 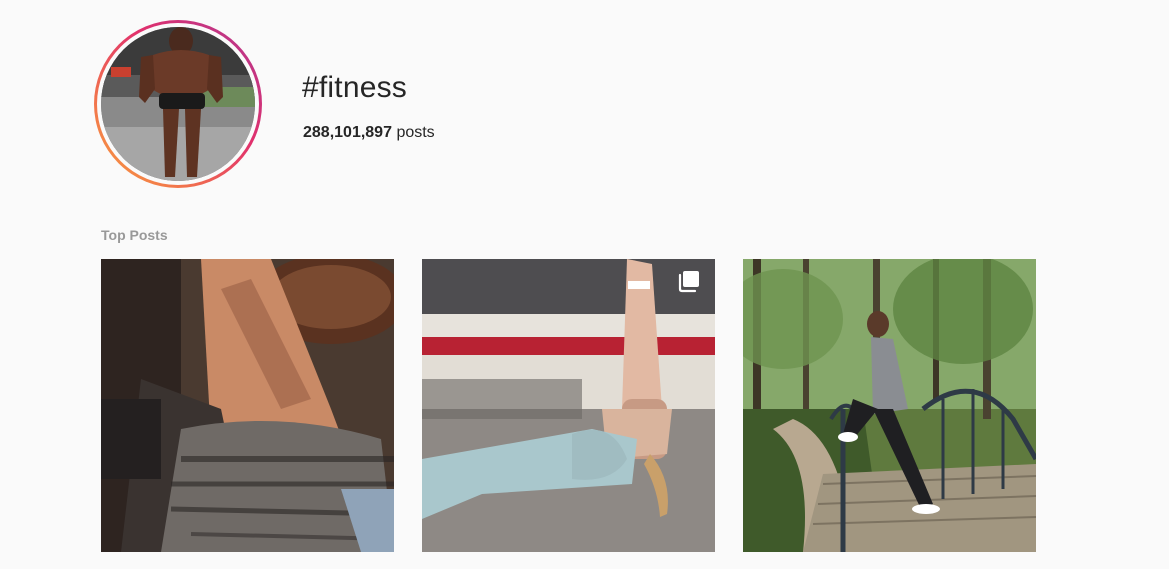 I want to click on post-count-suffix: posts, so click(x=415, y=132).